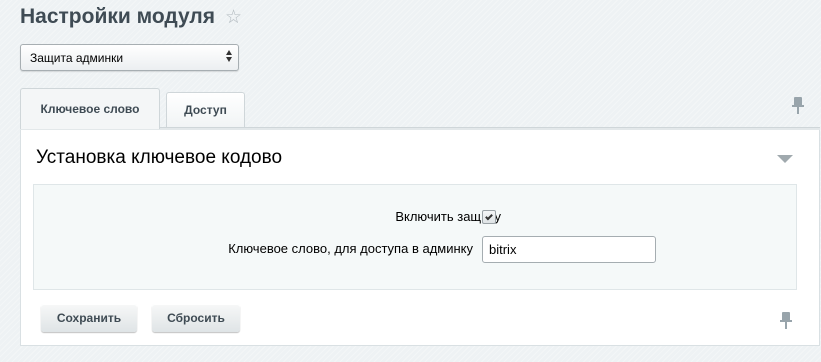 The height and width of the screenshot is (362, 821). What do you see at coordinates (77, 57) in the screenshot?
I see `module-select-value: Защита админки` at bounding box center [77, 57].